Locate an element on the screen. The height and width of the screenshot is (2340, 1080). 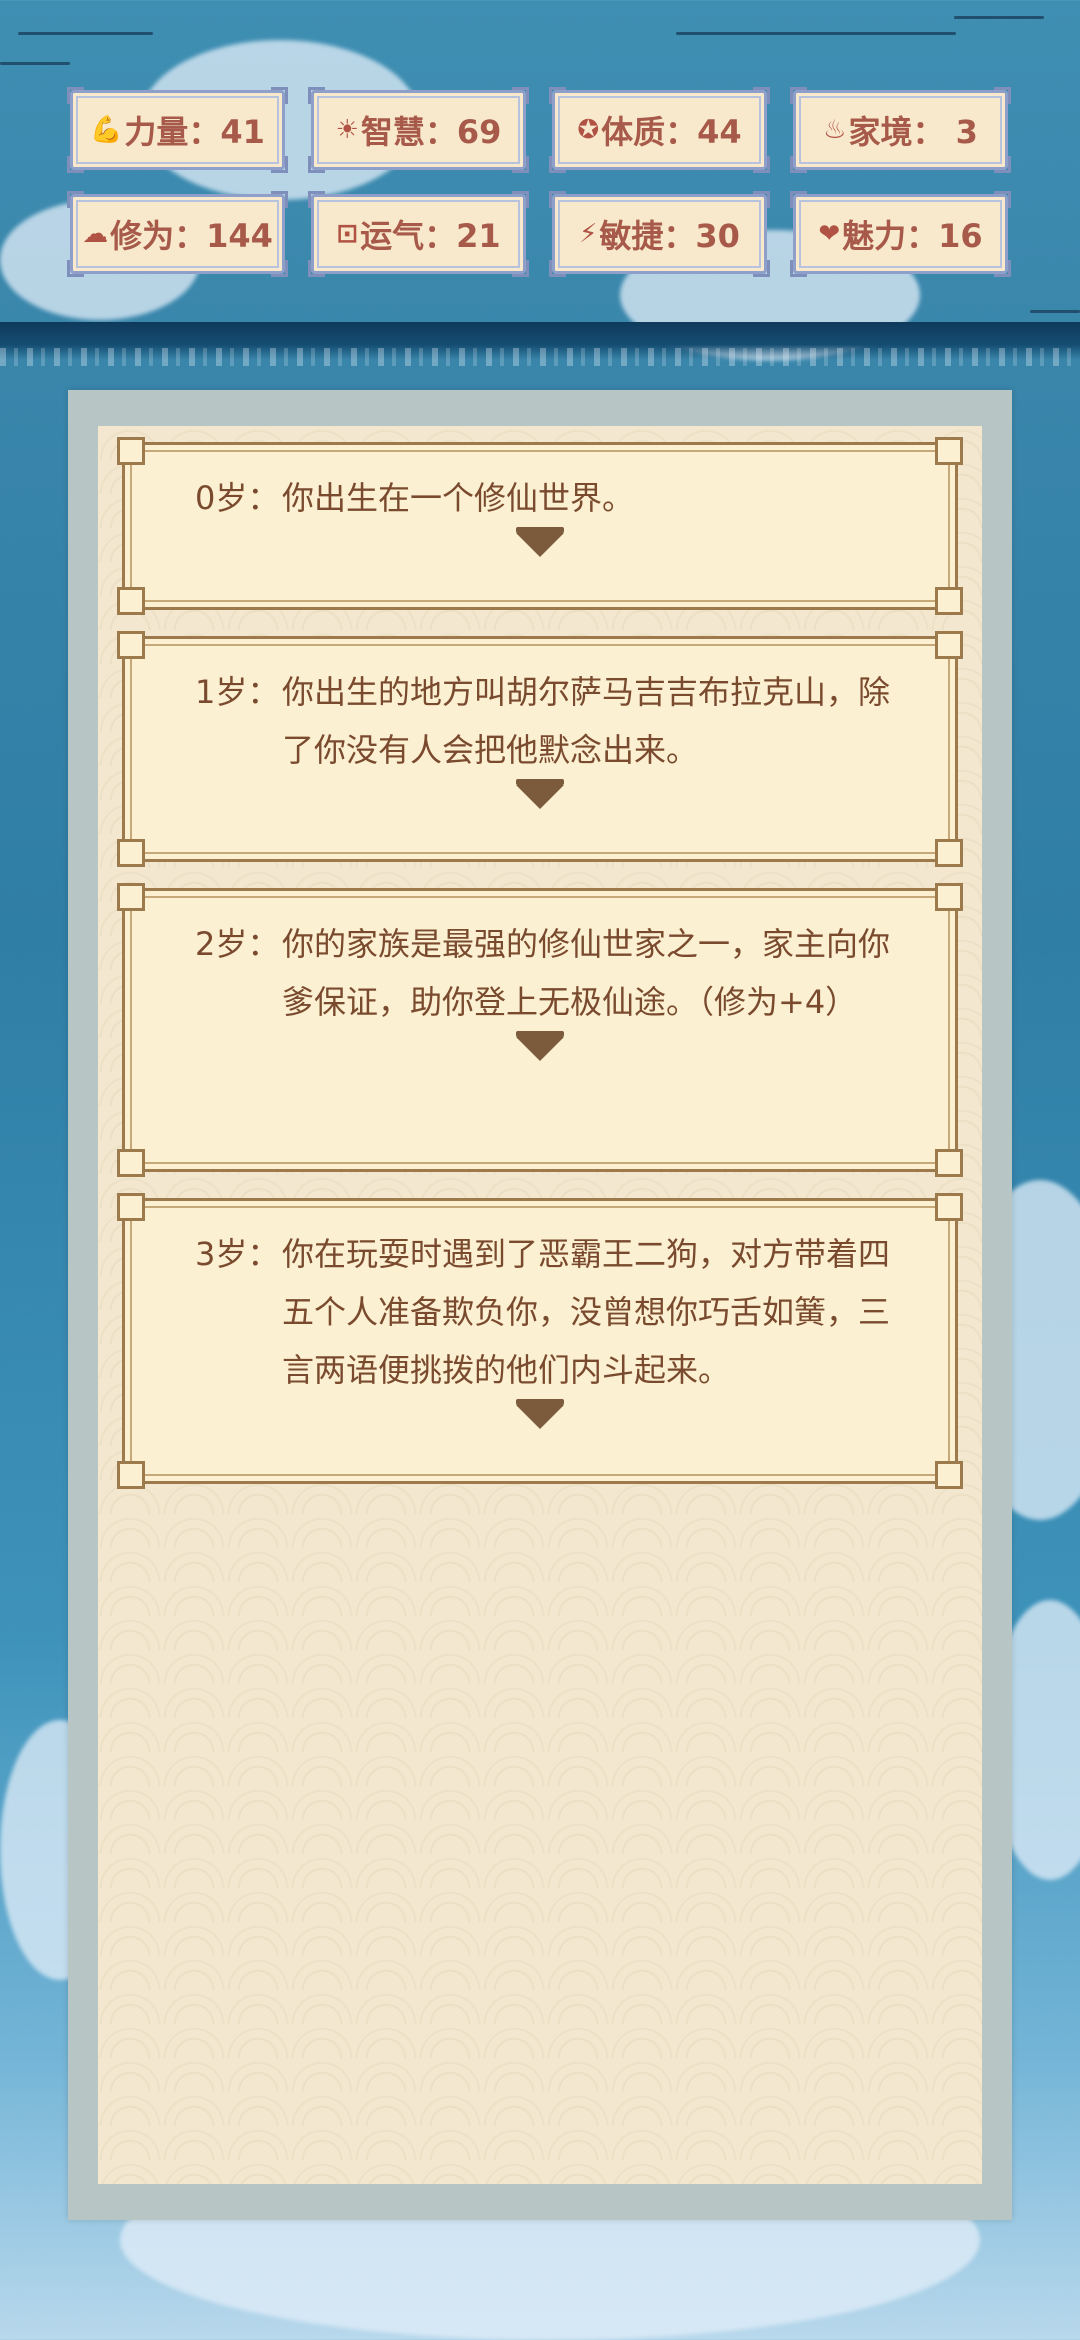
stat-label: 运气：21 is located at coordinates (430, 236).